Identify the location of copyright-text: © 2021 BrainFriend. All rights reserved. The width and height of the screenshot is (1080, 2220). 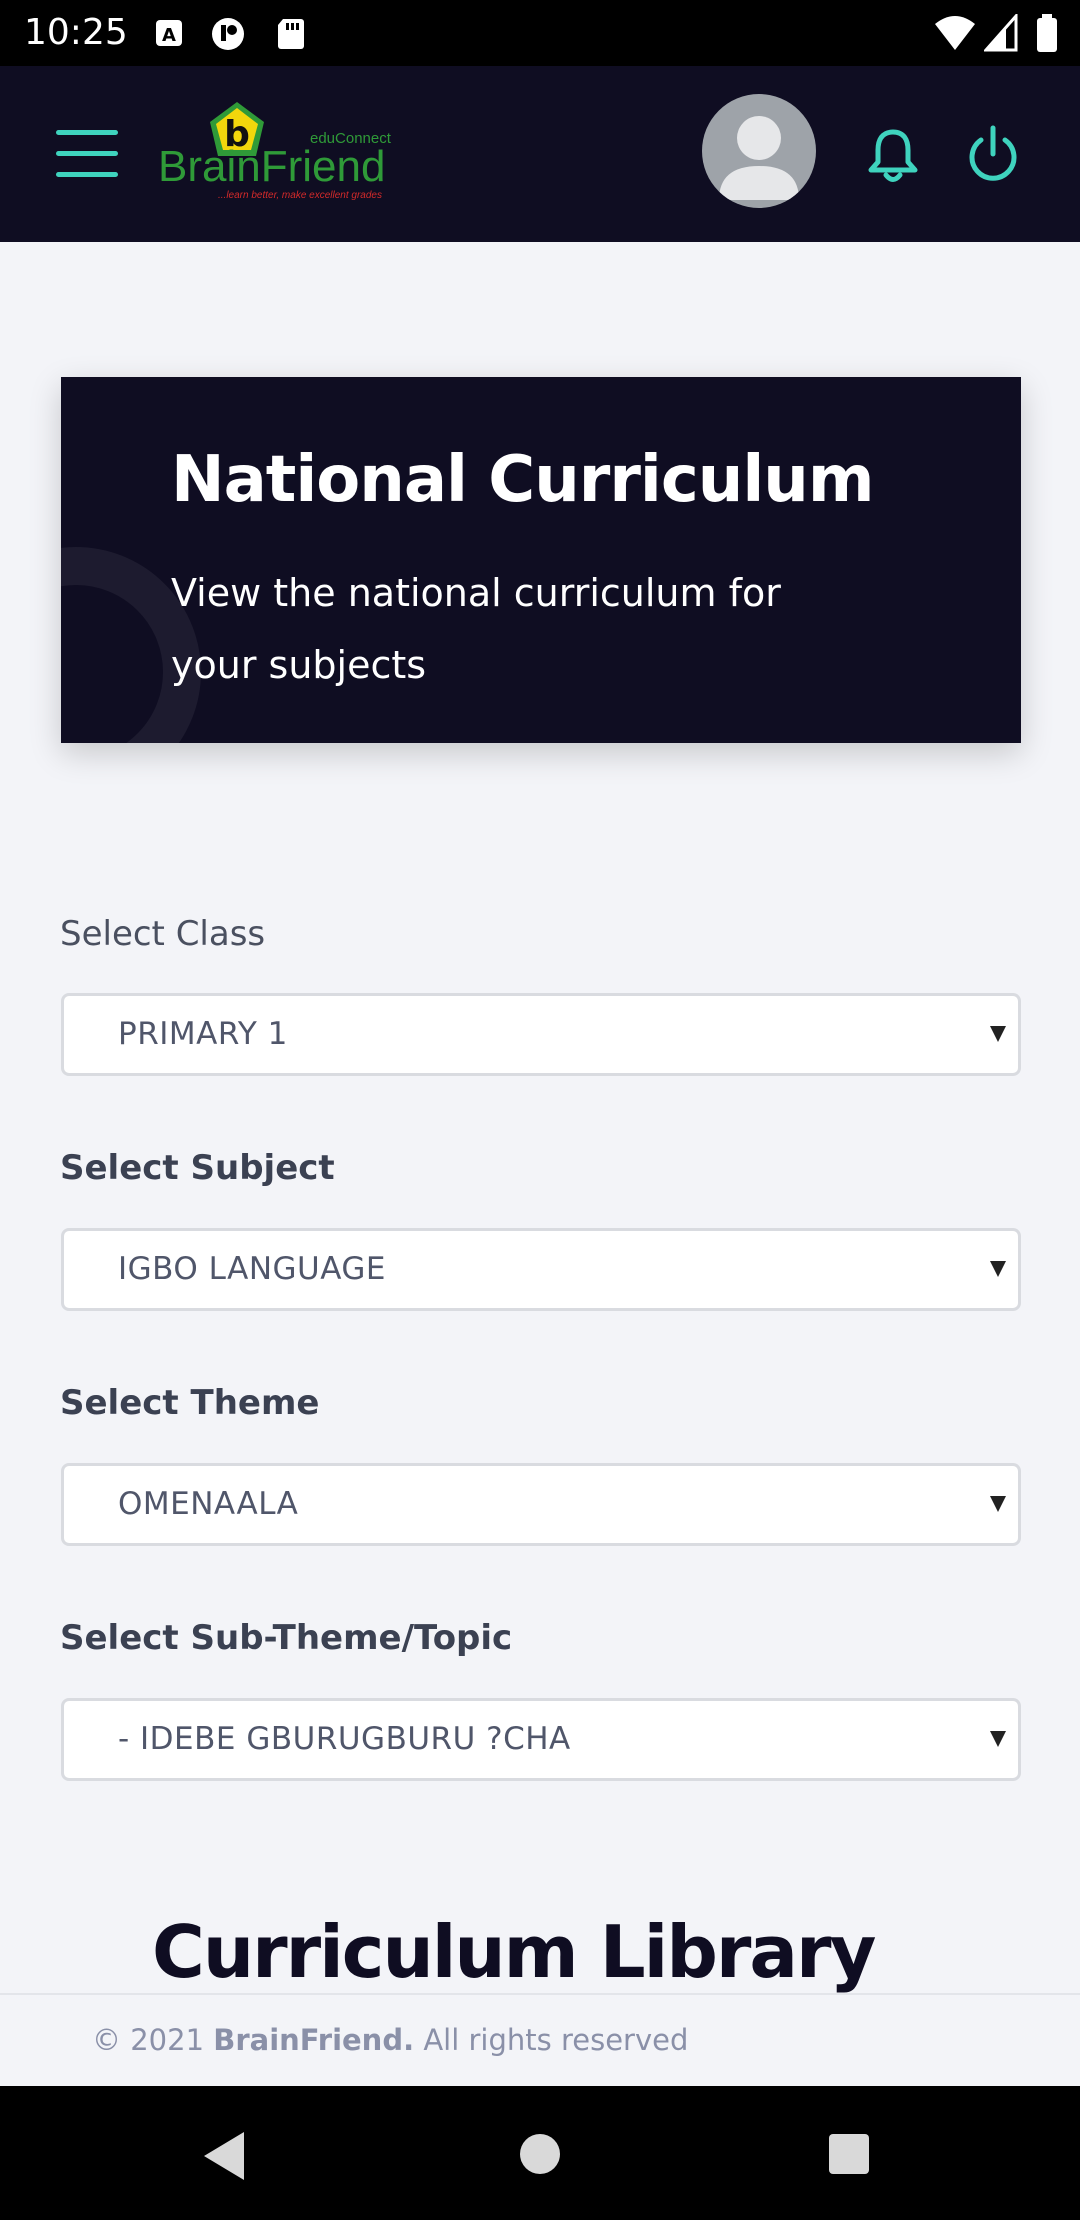
(390, 2040).